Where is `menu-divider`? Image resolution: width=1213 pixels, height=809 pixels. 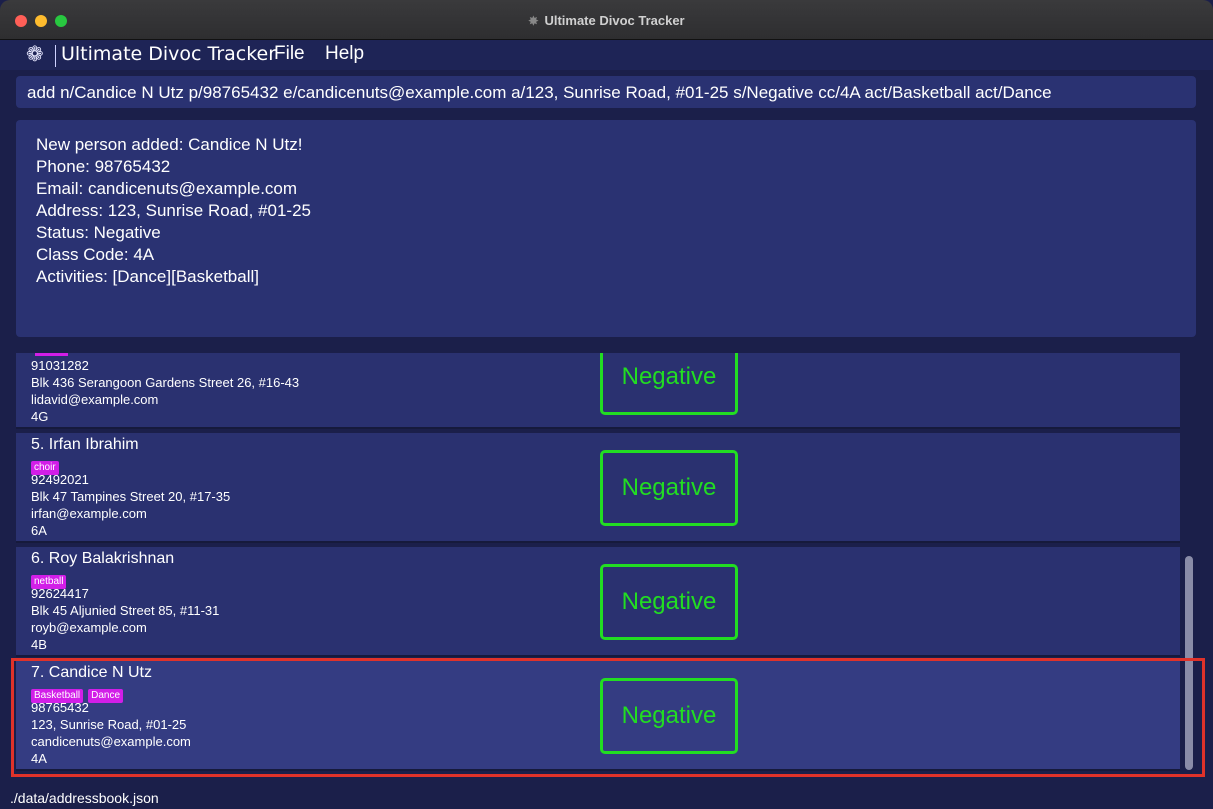 menu-divider is located at coordinates (55, 56).